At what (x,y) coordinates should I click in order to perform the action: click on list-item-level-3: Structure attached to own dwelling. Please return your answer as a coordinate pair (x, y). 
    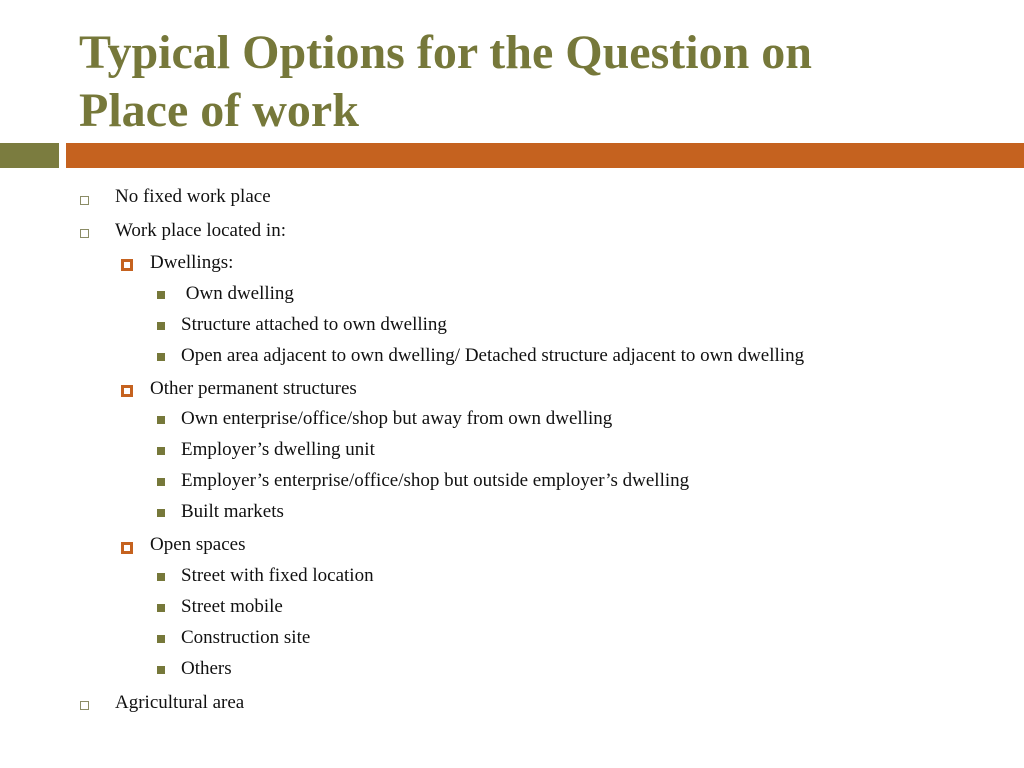
    Looking at the image, I should click on (314, 324).